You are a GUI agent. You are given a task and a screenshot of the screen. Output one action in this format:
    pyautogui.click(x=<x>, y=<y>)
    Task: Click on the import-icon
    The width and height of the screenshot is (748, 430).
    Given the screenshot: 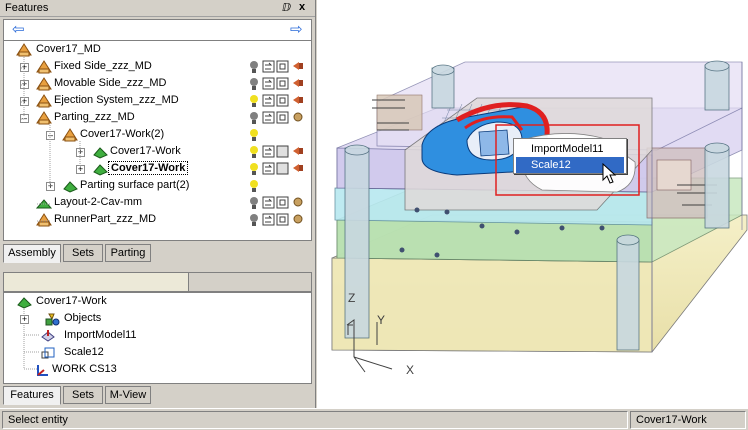 What is the action you would take?
    pyautogui.click(x=48, y=336)
    